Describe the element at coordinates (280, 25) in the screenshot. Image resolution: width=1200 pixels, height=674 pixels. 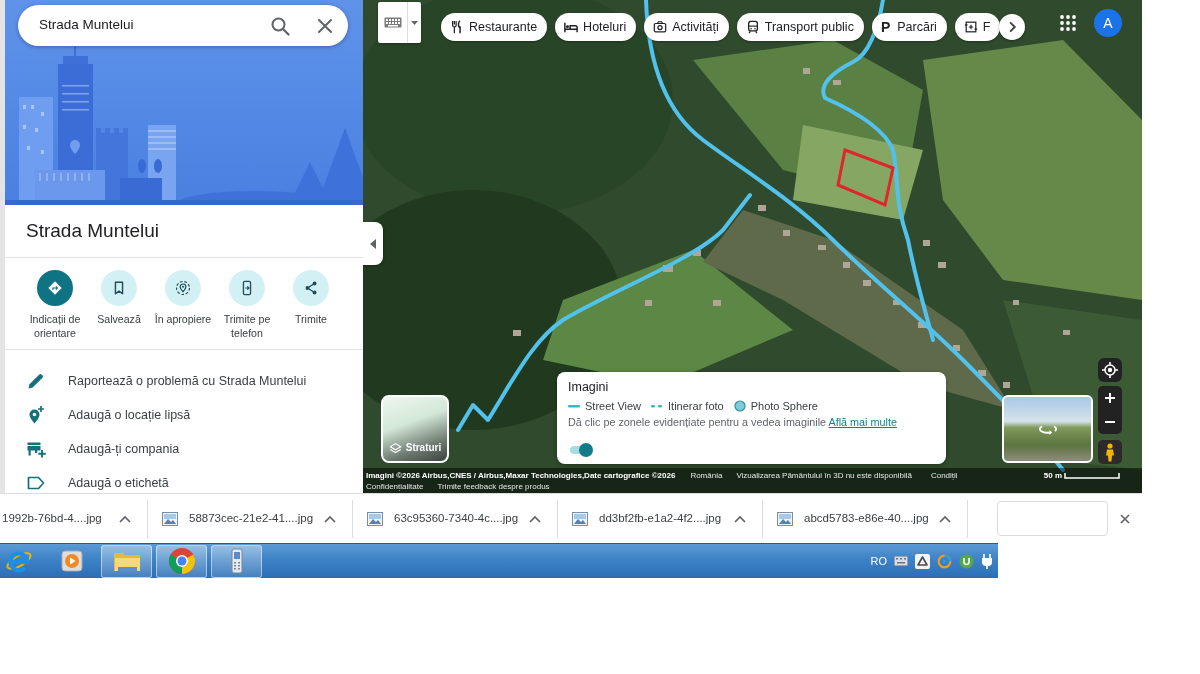
I see `search-icon` at that location.